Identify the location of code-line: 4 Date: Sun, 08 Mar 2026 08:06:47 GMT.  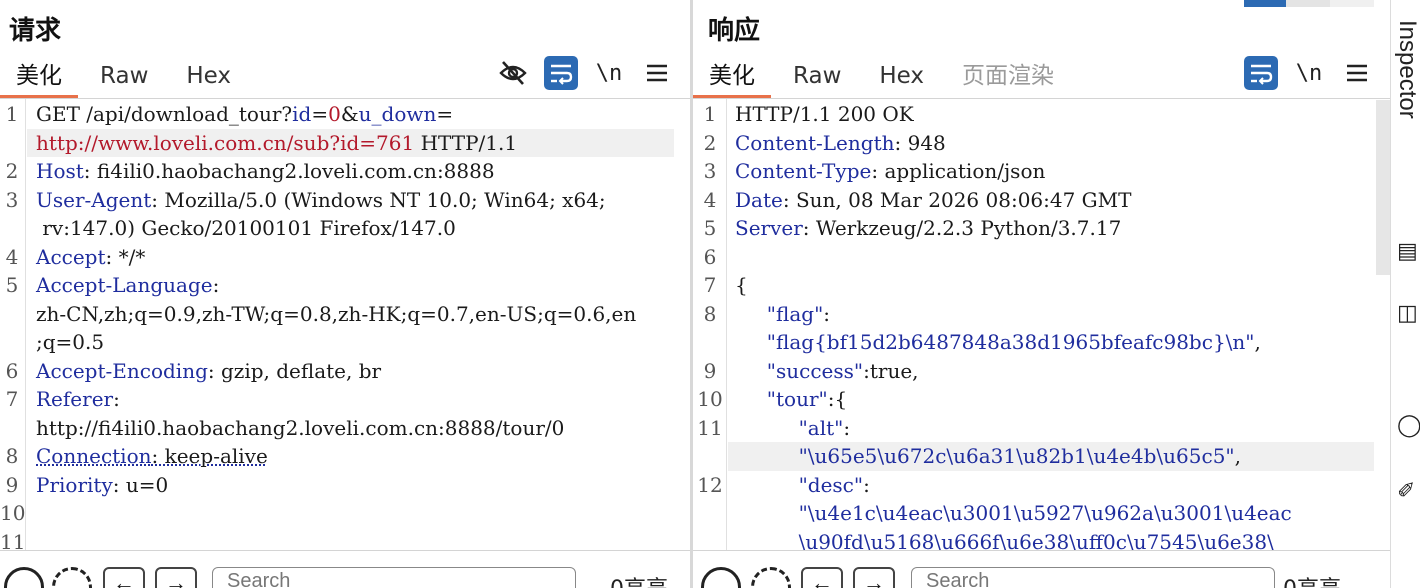
(1041, 200).